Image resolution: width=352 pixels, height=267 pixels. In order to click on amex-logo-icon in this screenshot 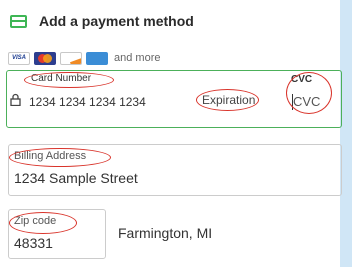, I will do `click(97, 58)`.